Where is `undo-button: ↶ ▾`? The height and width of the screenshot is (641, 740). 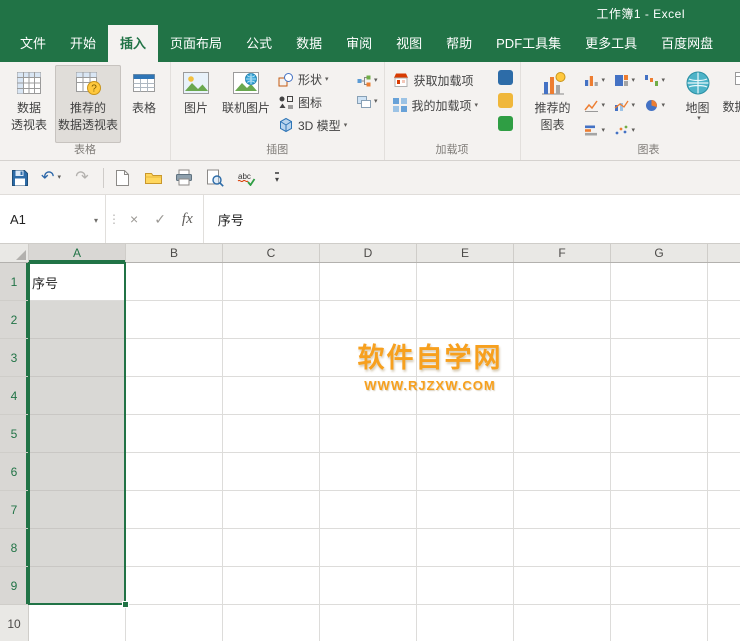
undo-button: ↶ ▾ is located at coordinates (51, 178).